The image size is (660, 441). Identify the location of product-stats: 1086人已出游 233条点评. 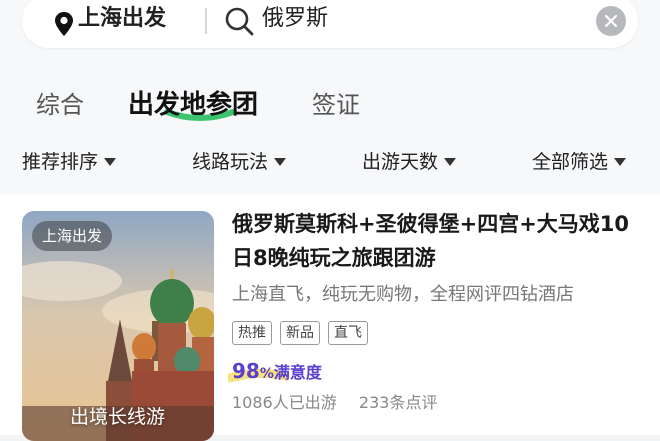
(334, 403).